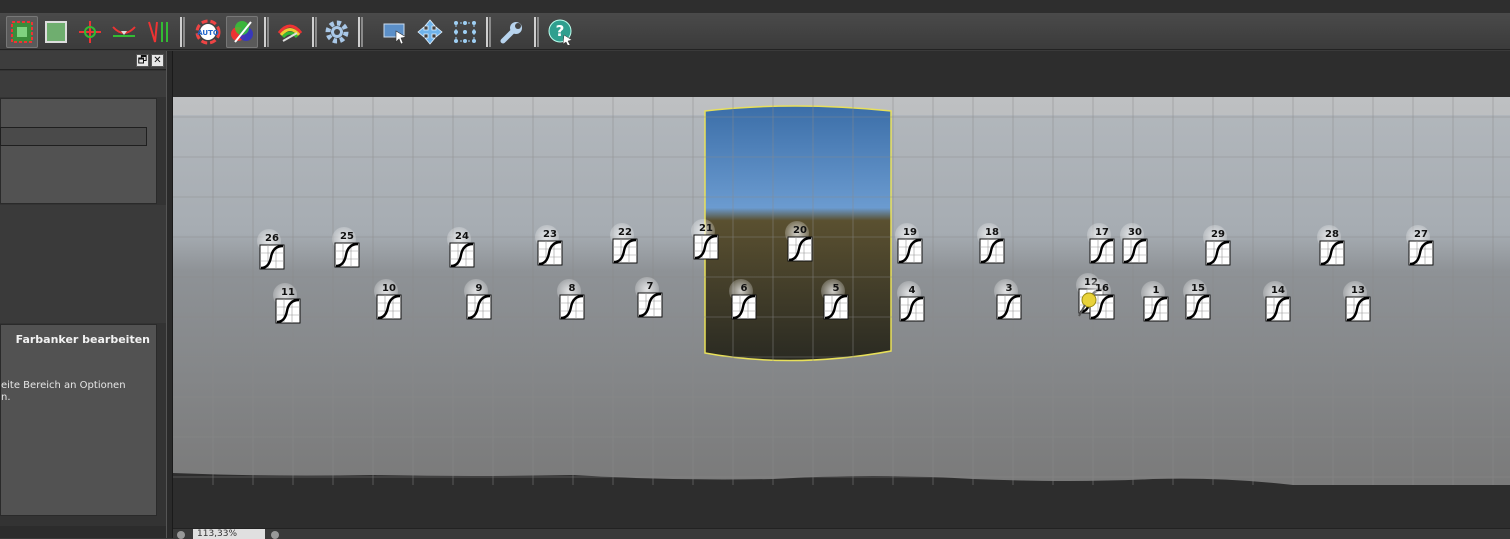  What do you see at coordinates (1218, 234) in the screenshot?
I see `anchor-number: 29` at bounding box center [1218, 234].